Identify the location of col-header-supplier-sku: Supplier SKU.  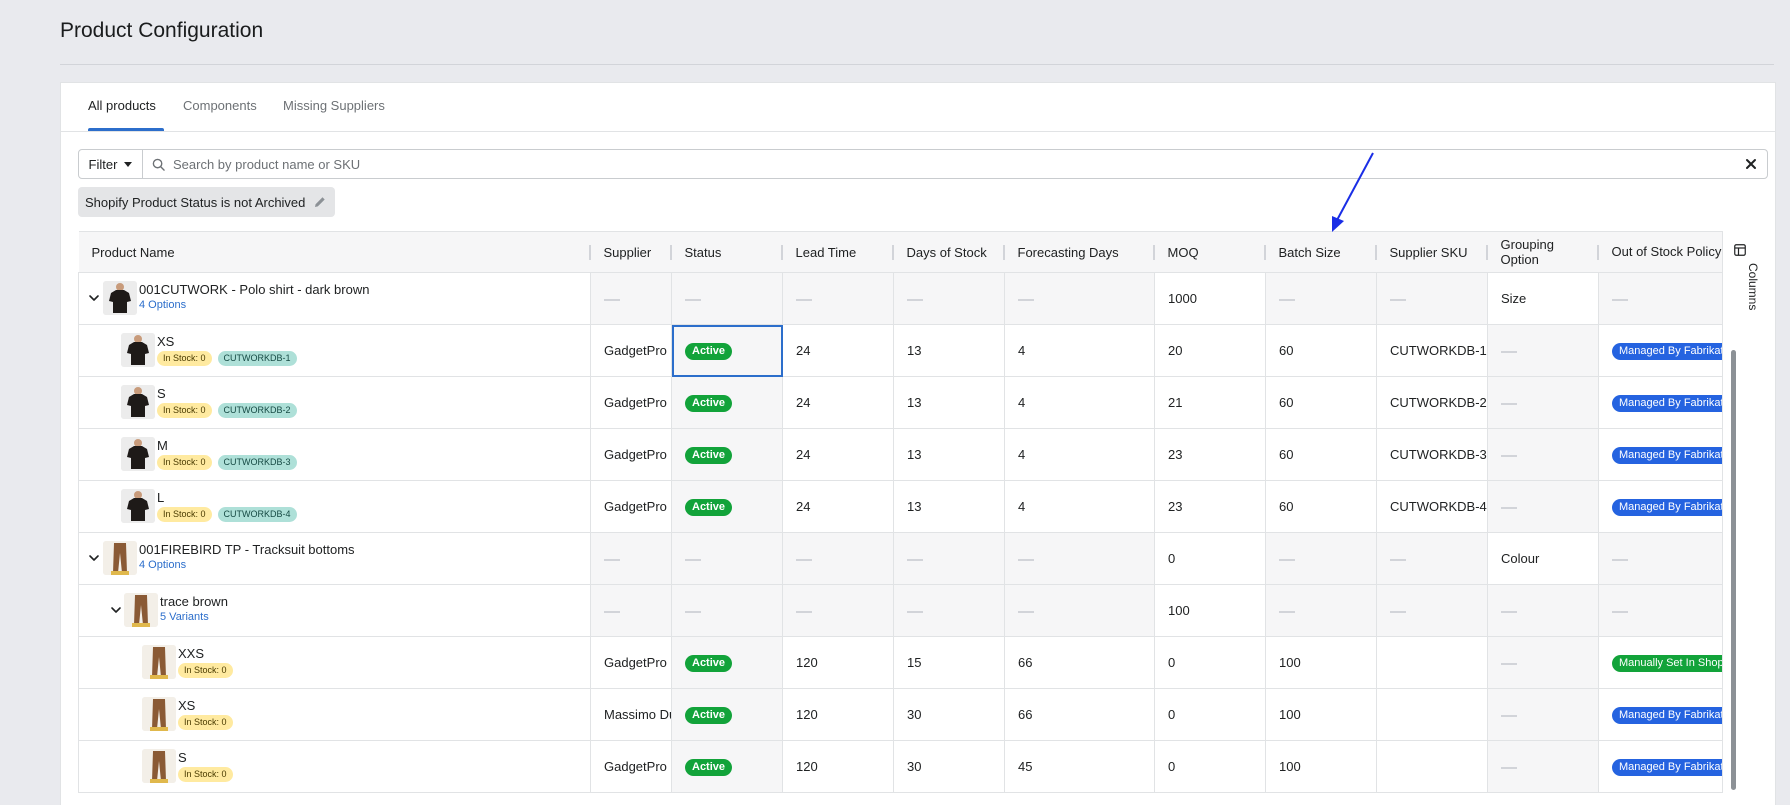
(1432, 252).